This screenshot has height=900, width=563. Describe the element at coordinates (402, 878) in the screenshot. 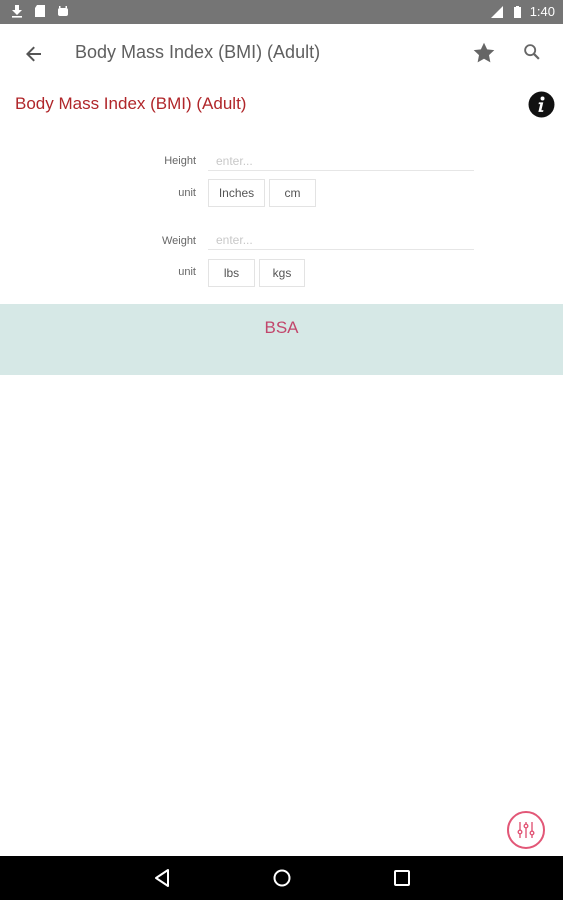

I see `recents-square-icon` at that location.